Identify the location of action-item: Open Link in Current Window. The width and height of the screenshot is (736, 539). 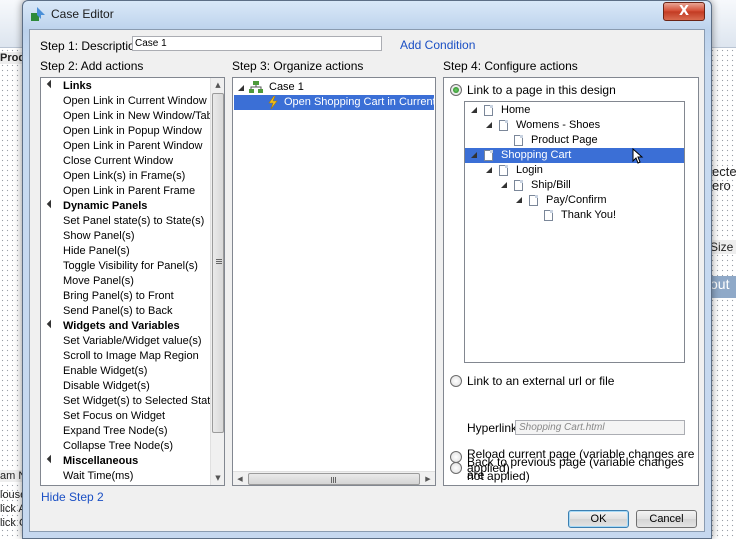
(135, 101).